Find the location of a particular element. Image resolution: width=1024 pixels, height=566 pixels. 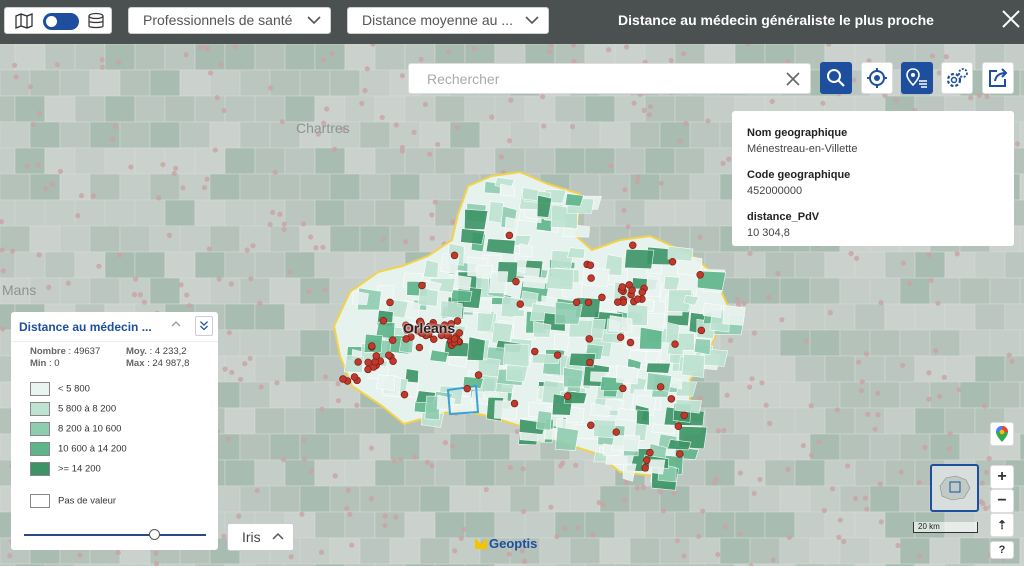

search-bar is located at coordinates (609, 78).